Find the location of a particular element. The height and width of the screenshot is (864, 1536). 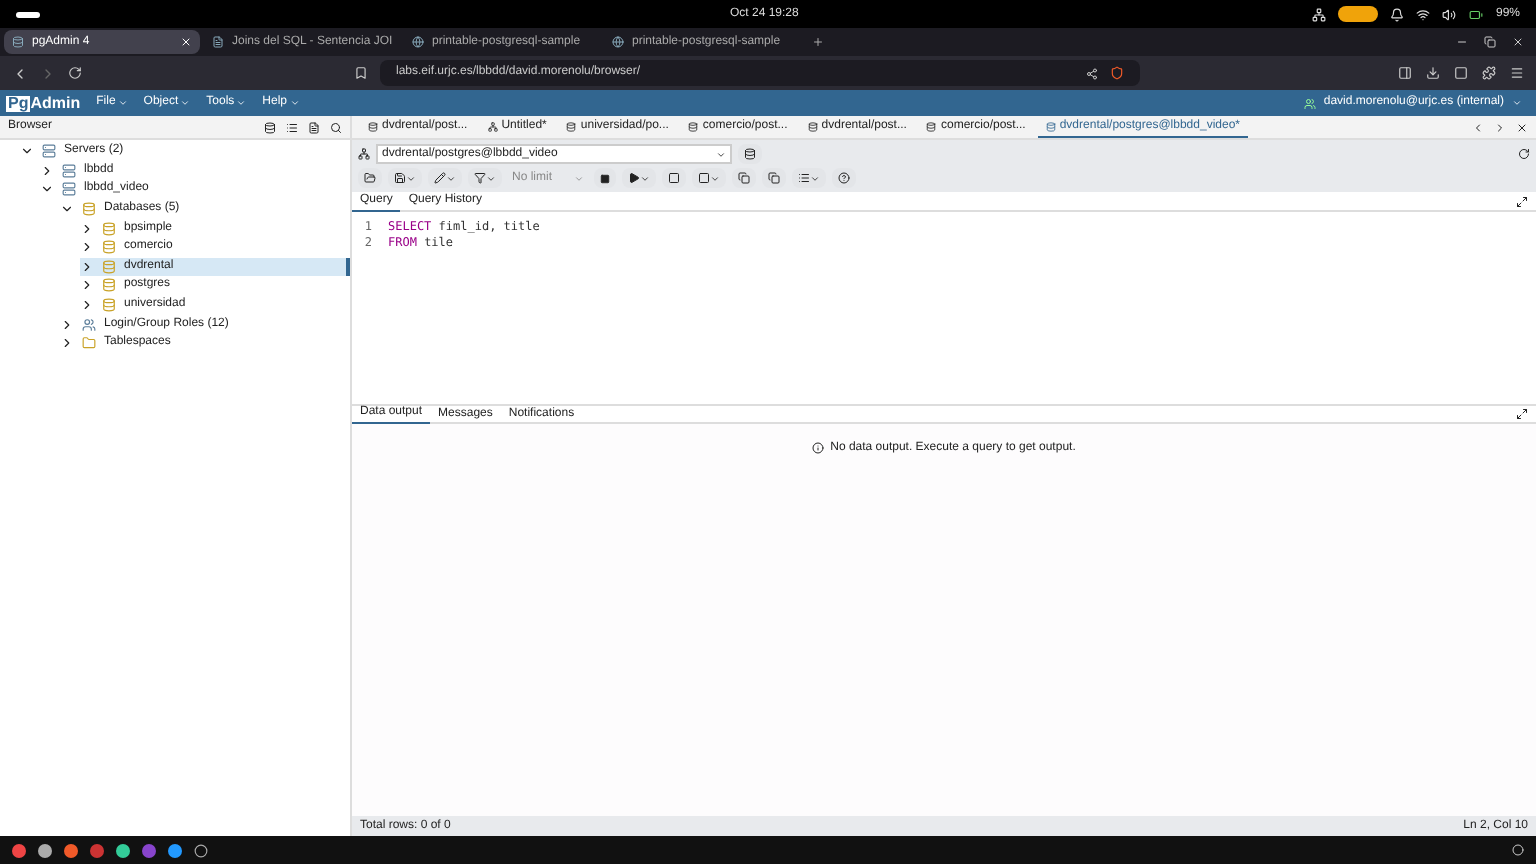

share-icon is located at coordinates (1092, 73).